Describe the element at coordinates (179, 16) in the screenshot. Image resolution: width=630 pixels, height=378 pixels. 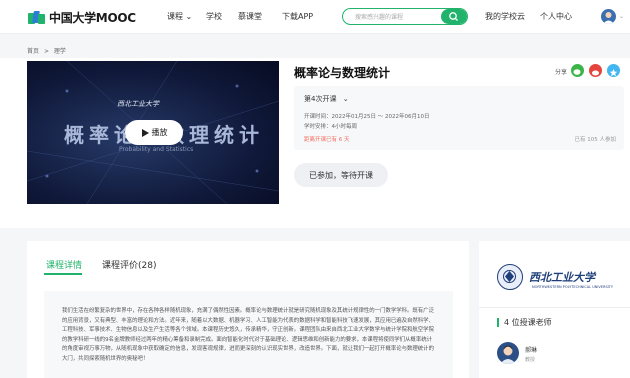
I see `nav-courses: 课程 ⌄` at that location.